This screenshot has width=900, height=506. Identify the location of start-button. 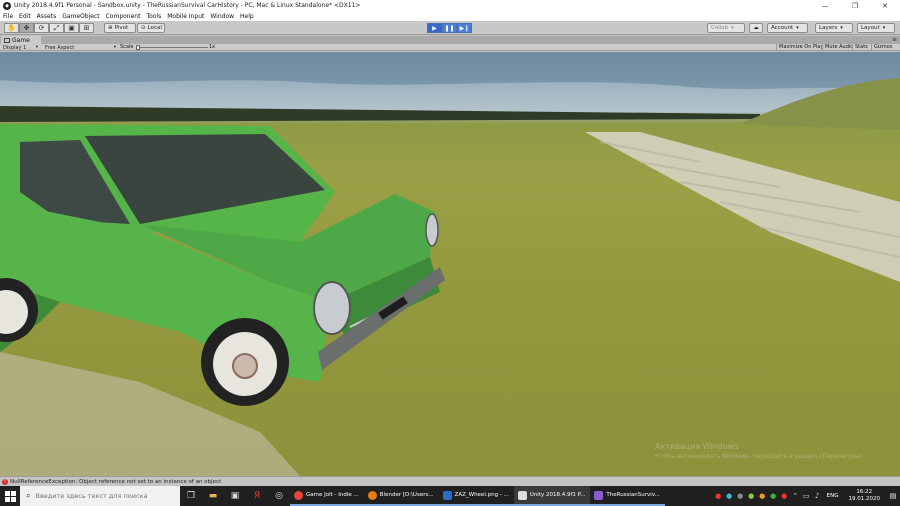
(10, 496).